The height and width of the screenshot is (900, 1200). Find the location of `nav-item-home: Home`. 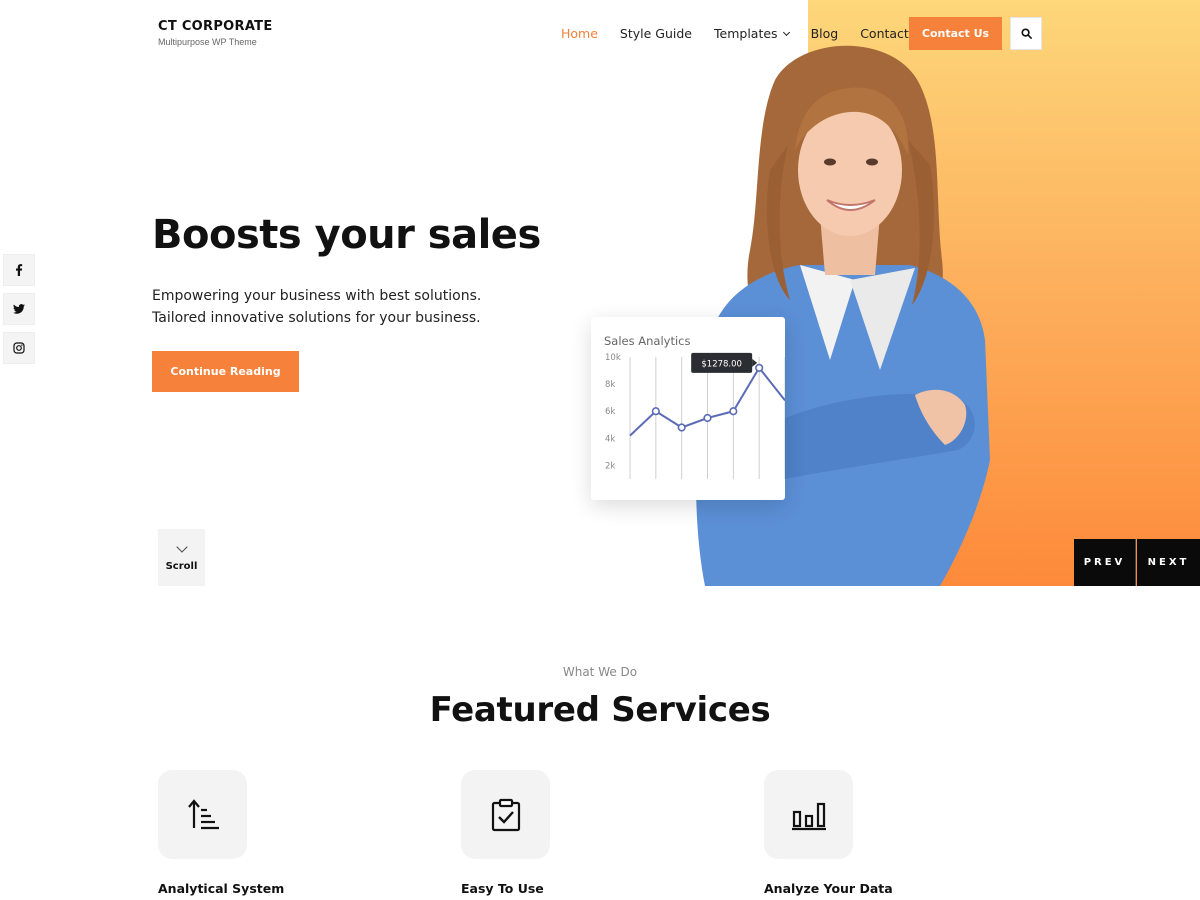

nav-item-home: Home is located at coordinates (579, 33).